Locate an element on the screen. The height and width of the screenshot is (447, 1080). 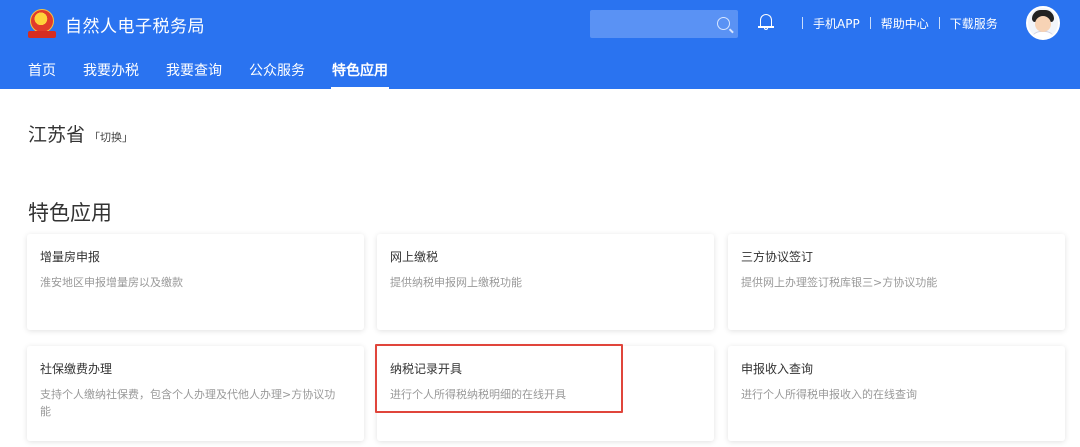
main-nav: 首页 我要办税 我要查询 公众服务 特色应用 is located at coordinates (221, 74).